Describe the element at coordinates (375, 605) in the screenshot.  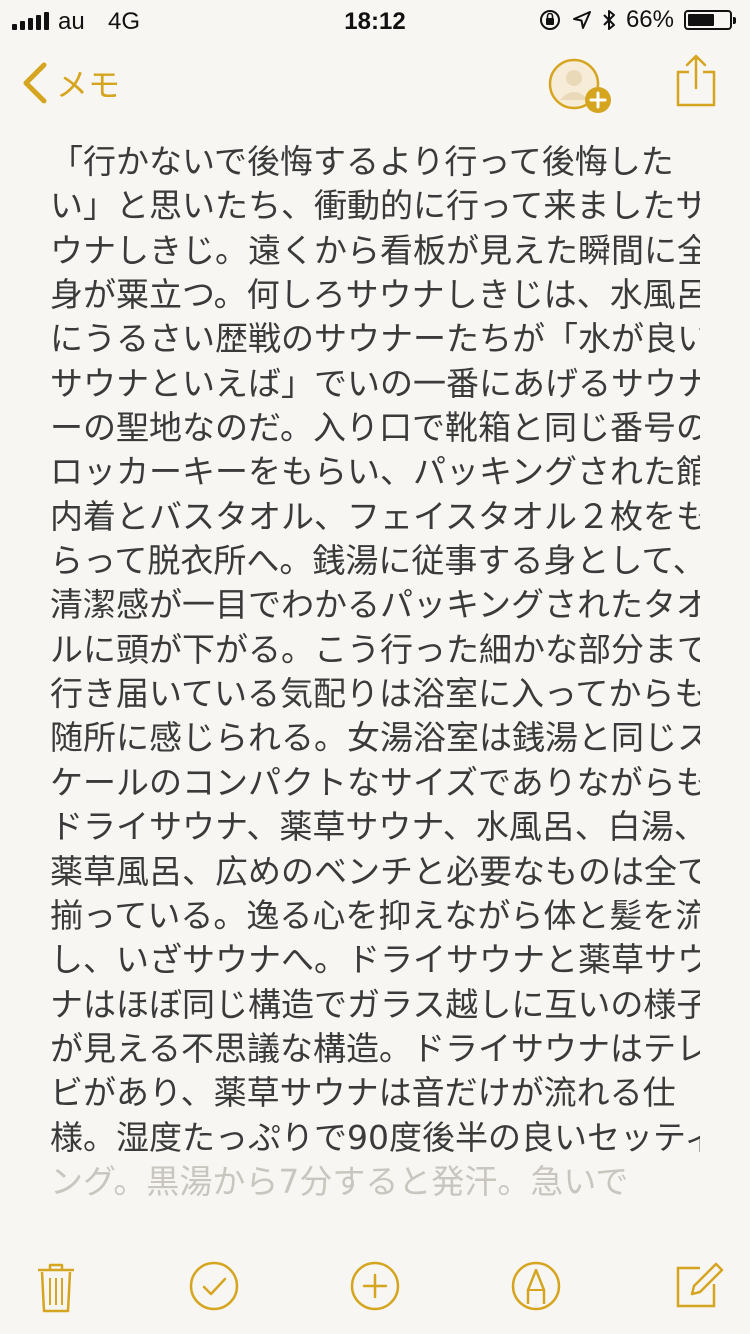
I see `note-line: 清潔感が一目でわかるパッキングされたタオ` at that location.